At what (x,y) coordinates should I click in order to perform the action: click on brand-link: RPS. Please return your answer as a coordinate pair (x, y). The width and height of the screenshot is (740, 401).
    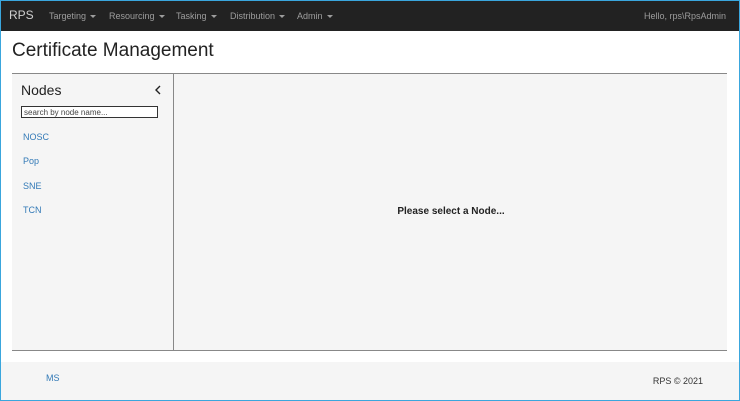
    Looking at the image, I should click on (21, 15).